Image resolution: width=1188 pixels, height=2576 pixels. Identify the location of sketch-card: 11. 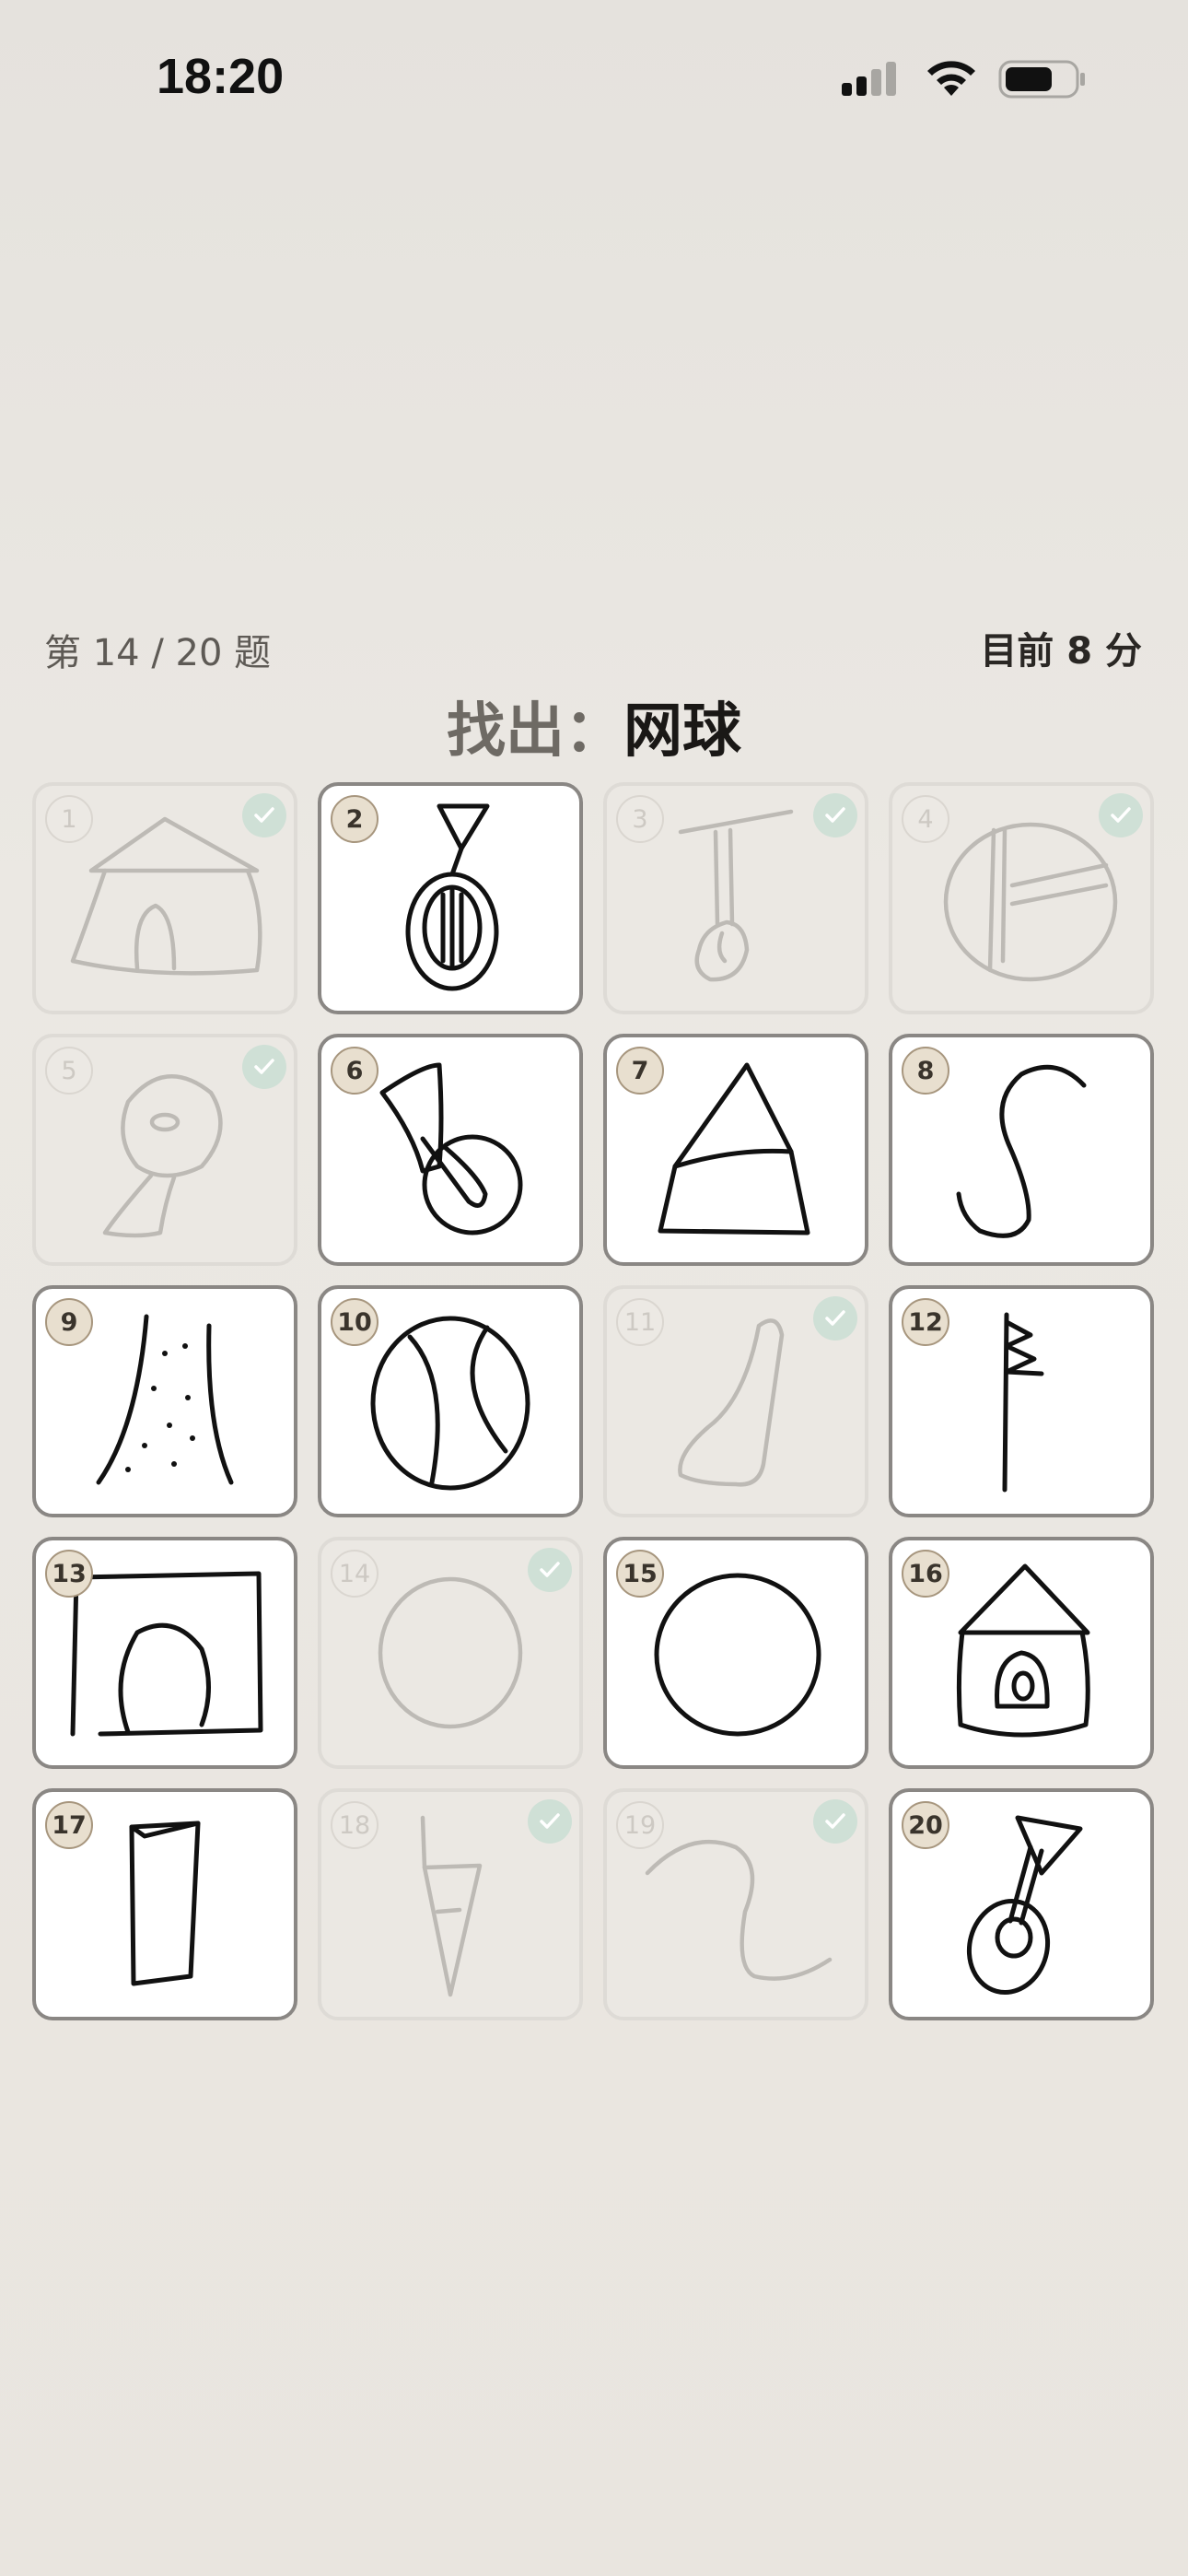
(736, 1401).